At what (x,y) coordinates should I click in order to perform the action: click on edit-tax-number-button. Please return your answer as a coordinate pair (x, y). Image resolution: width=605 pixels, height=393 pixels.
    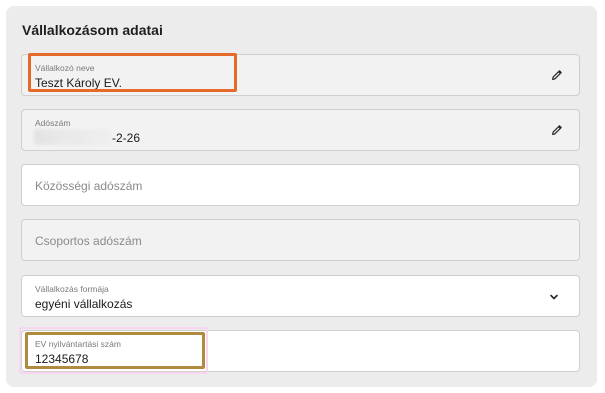
    Looking at the image, I should click on (557, 130).